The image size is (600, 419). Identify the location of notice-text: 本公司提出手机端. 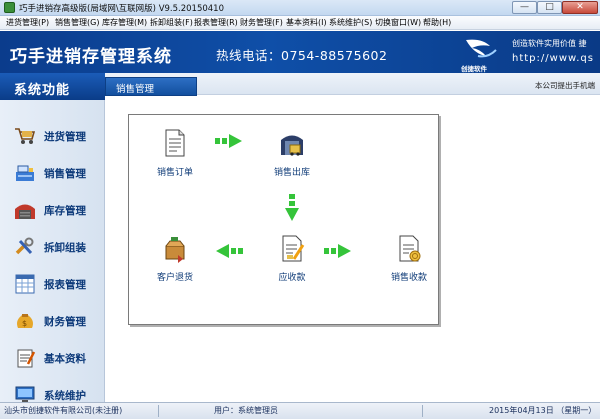
(565, 85).